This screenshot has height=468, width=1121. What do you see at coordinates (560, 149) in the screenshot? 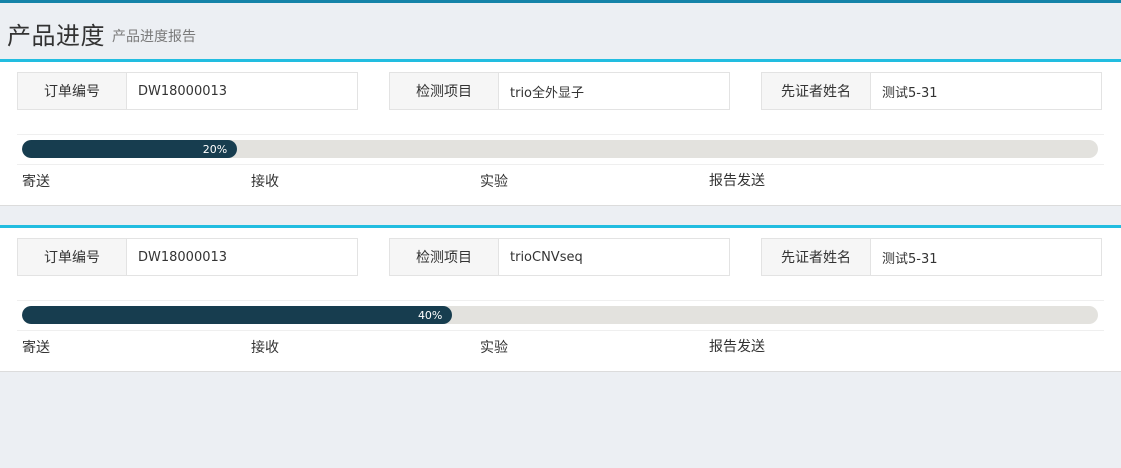
I see `progress-bar: 20%` at bounding box center [560, 149].